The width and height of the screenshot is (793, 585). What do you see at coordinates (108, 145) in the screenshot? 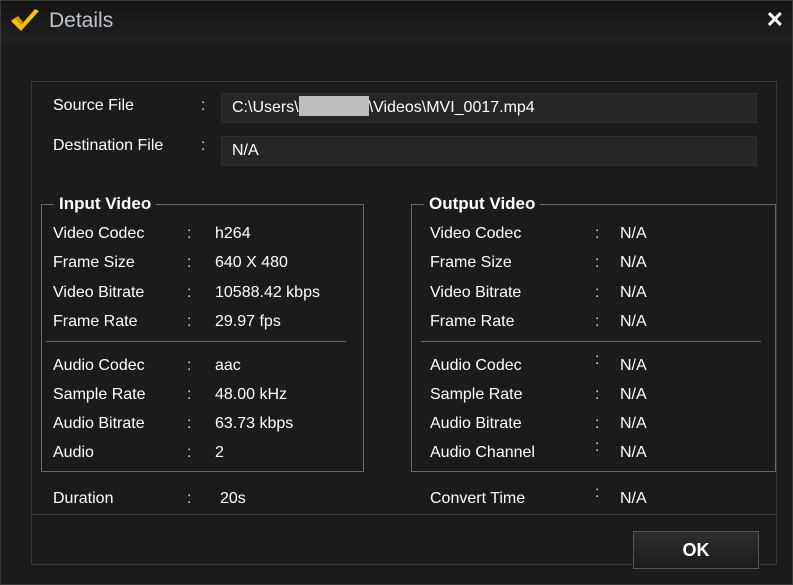
I see `destination-file-label: Destination File` at bounding box center [108, 145].